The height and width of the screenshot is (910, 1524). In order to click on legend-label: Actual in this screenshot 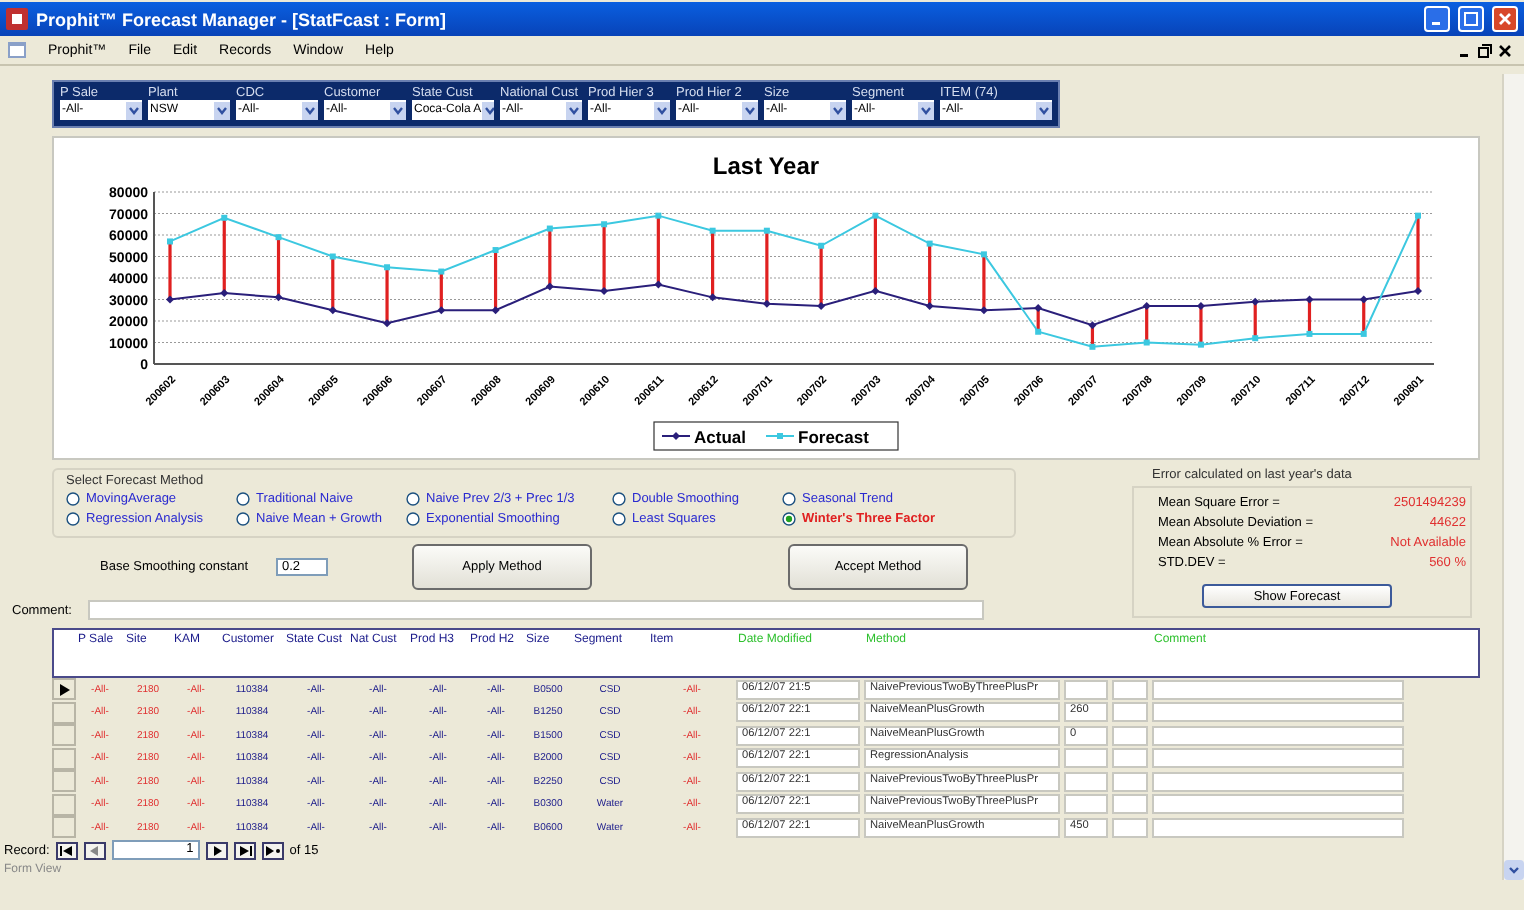, I will do `click(720, 437)`.